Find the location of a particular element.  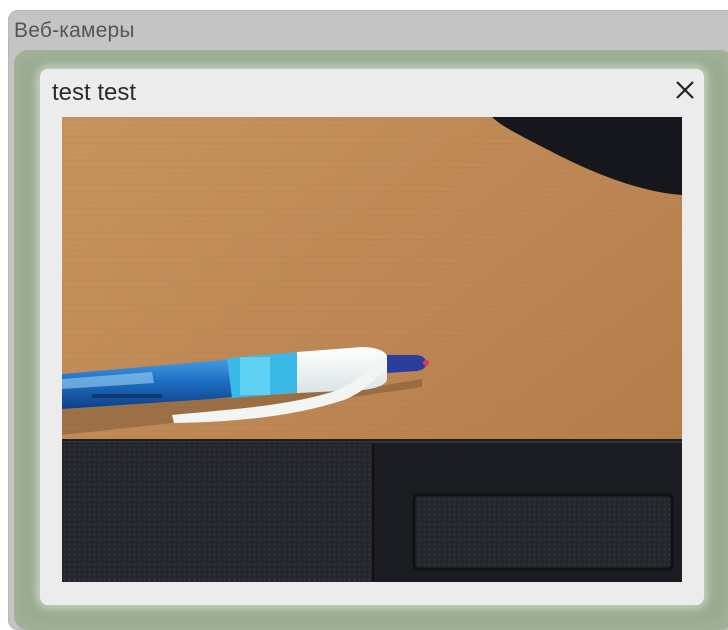

camera-title: test test is located at coordinates (94, 92).